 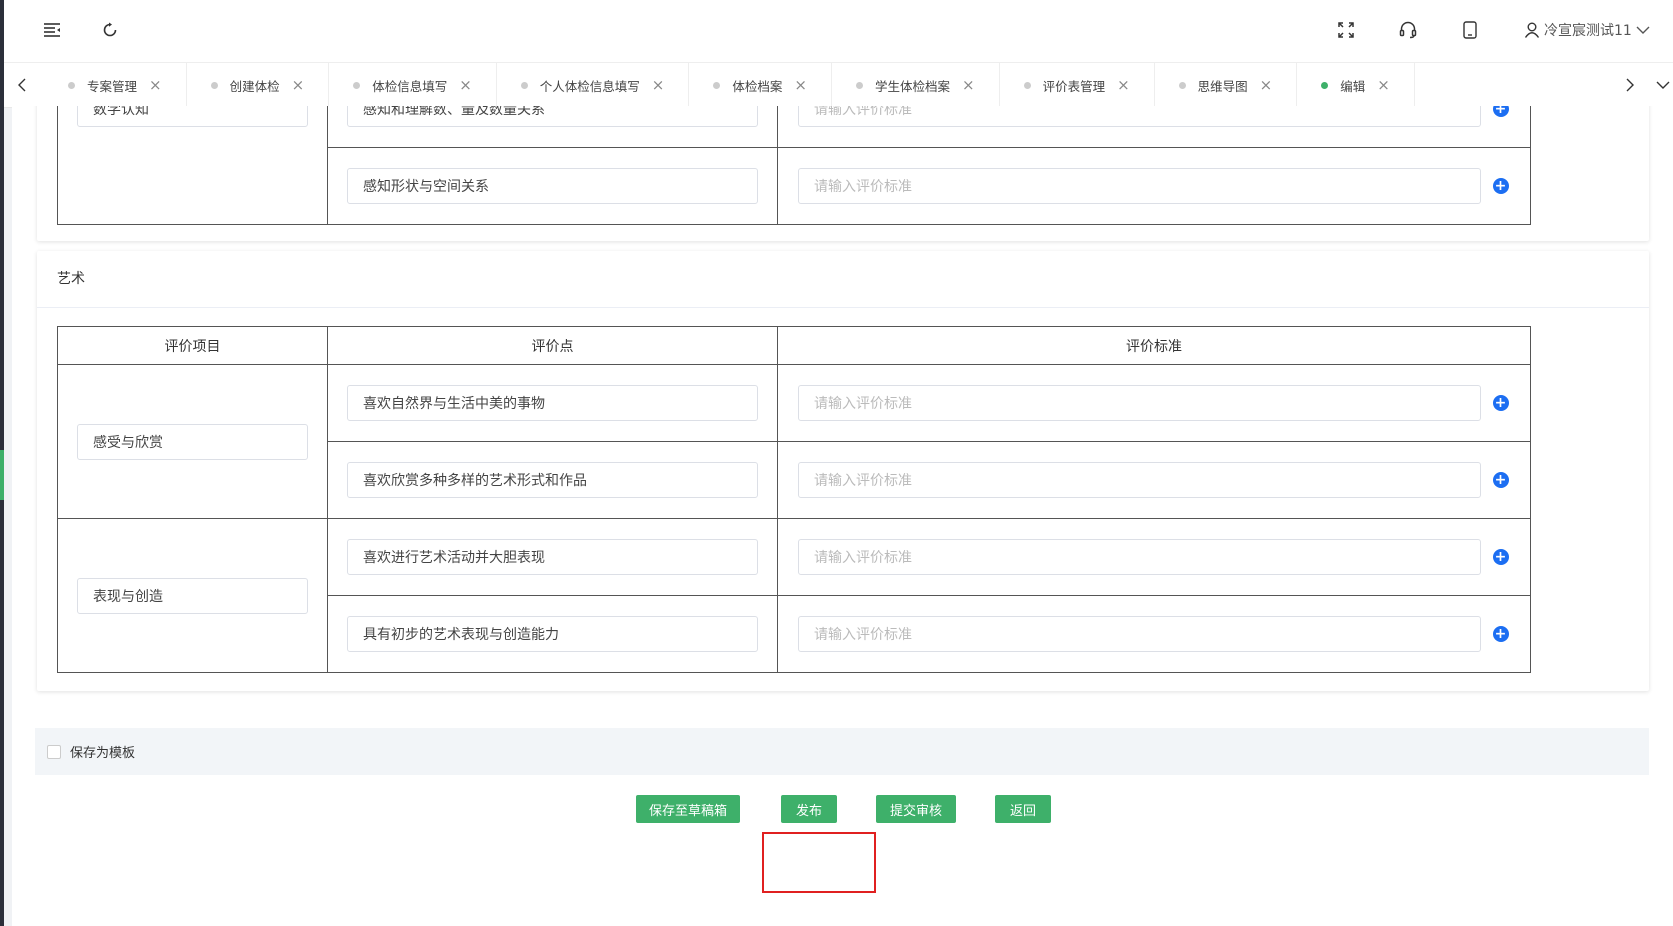 What do you see at coordinates (589, 86) in the screenshot?
I see `tab-label: 个人体检信息填写` at bounding box center [589, 86].